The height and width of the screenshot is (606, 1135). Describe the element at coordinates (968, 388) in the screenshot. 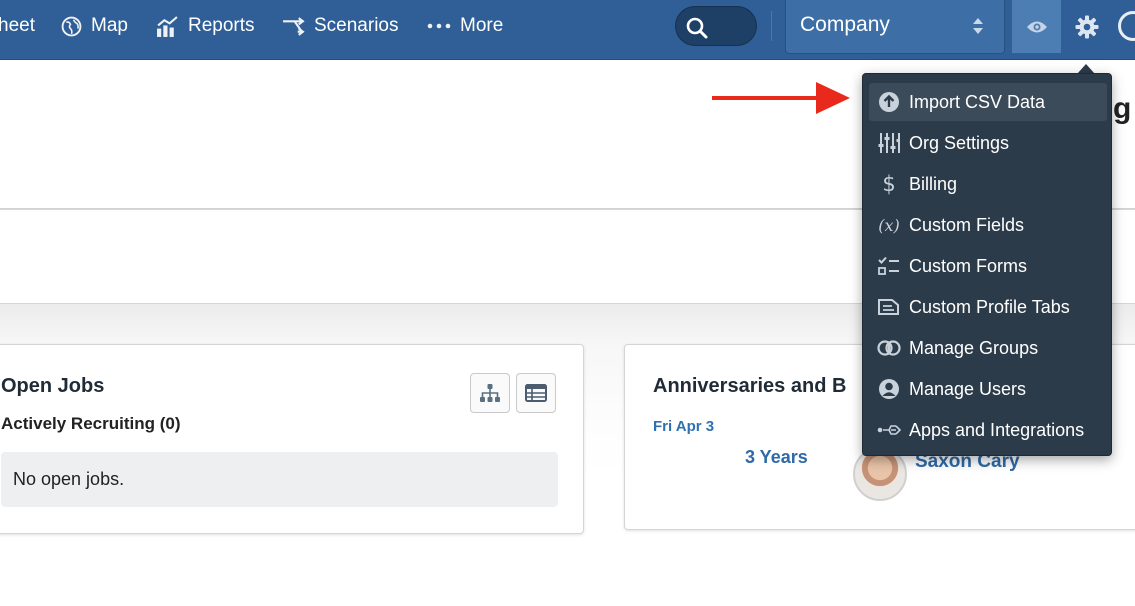

I see `menu-item-label: Manage Users` at that location.